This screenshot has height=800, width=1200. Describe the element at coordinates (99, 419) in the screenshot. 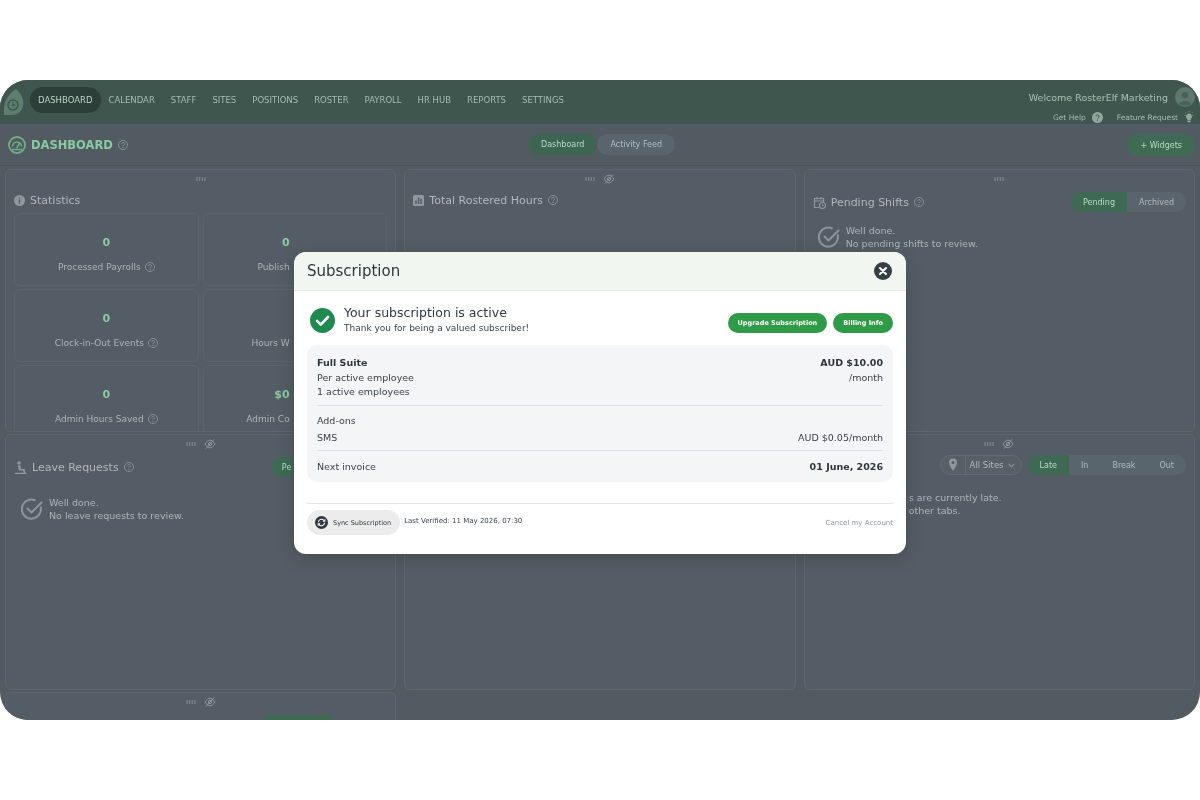

I see `stat-label: Admin Hours Saved` at that location.